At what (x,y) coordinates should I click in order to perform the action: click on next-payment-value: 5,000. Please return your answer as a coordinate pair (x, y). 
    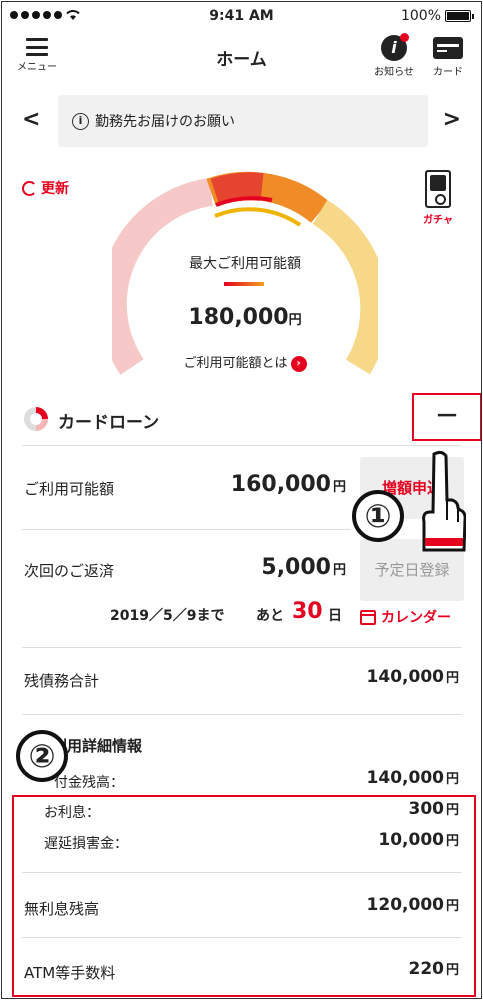
    Looking at the image, I should click on (296, 567).